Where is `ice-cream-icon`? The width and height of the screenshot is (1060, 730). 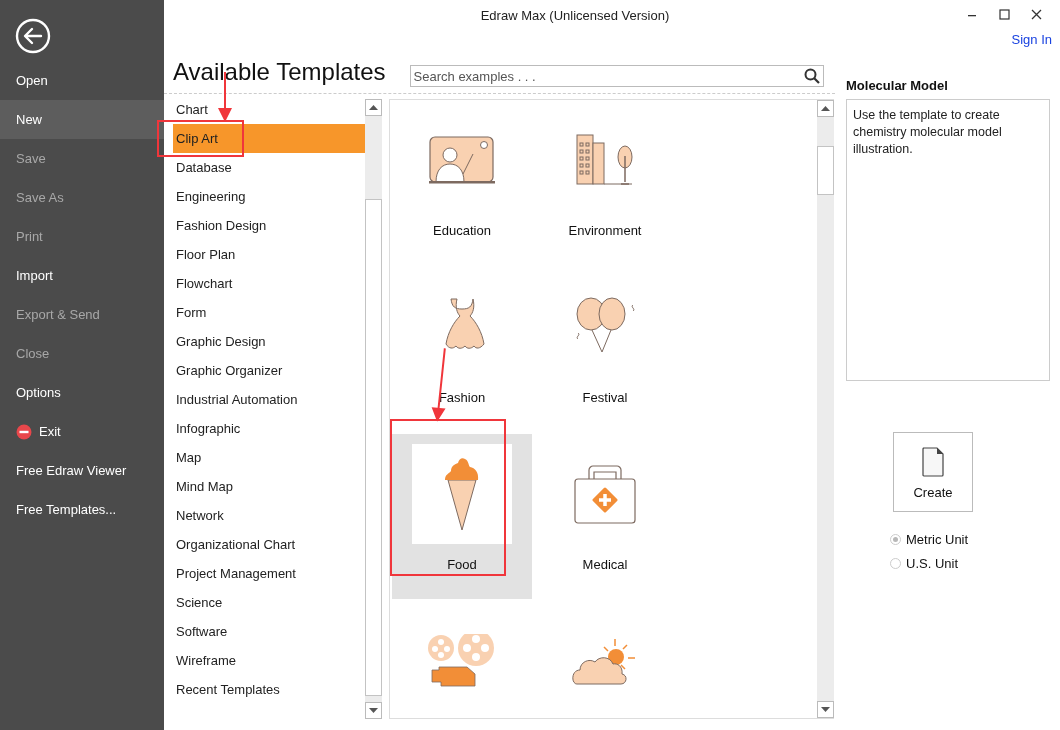
ice-cream-icon is located at coordinates (462, 494).